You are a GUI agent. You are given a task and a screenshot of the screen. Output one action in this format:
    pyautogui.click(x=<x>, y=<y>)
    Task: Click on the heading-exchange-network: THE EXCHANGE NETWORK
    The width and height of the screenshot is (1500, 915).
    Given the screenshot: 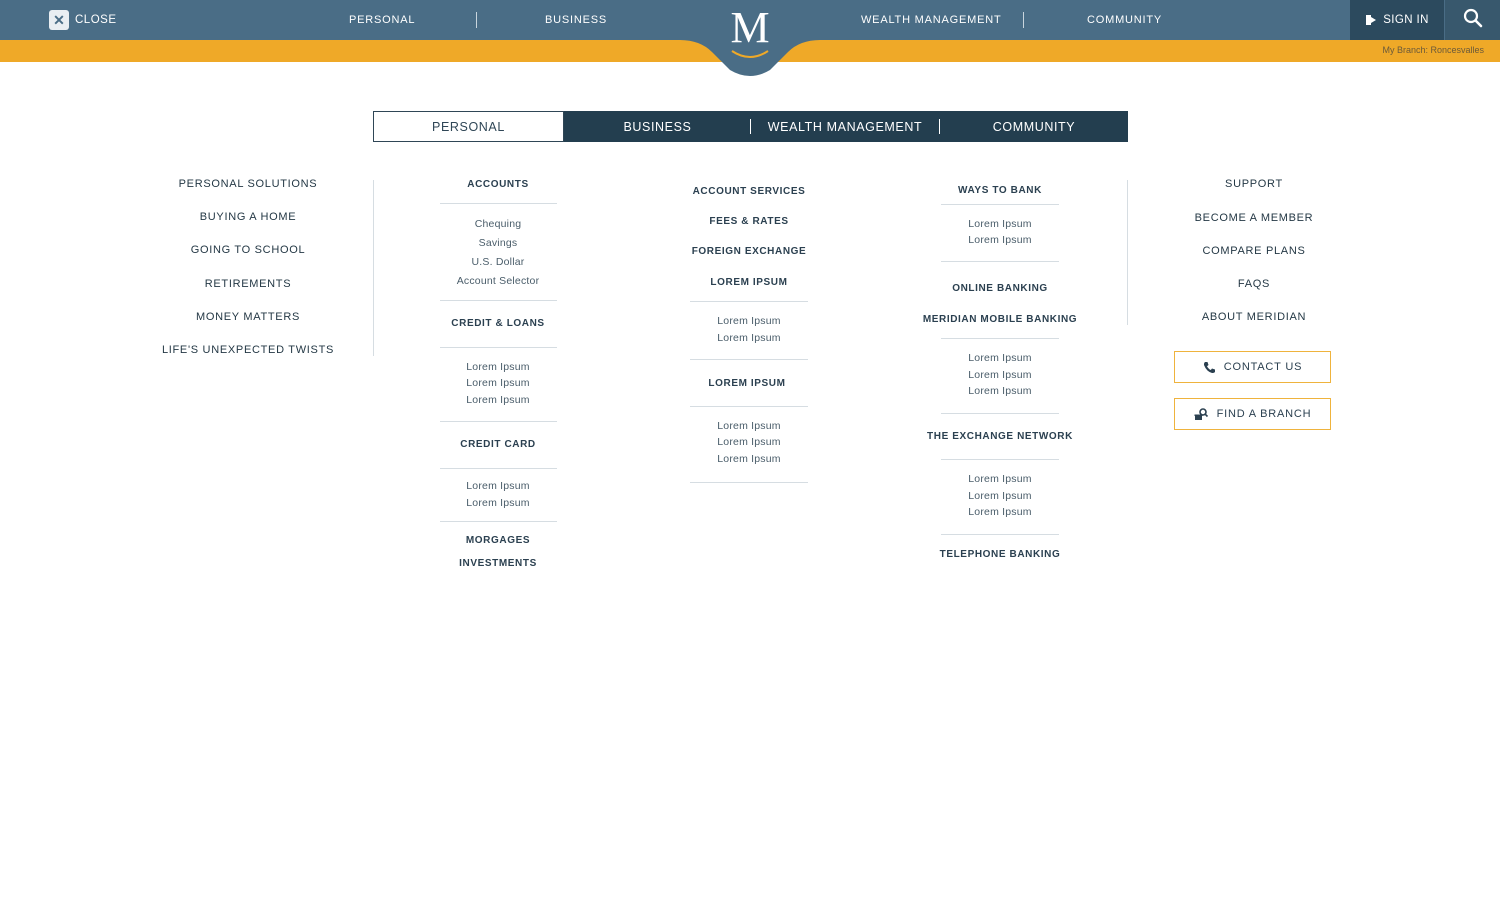 What is the action you would take?
    pyautogui.click(x=1000, y=436)
    